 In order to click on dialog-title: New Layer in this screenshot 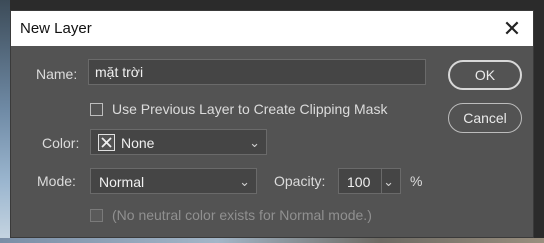, I will do `click(56, 28)`.